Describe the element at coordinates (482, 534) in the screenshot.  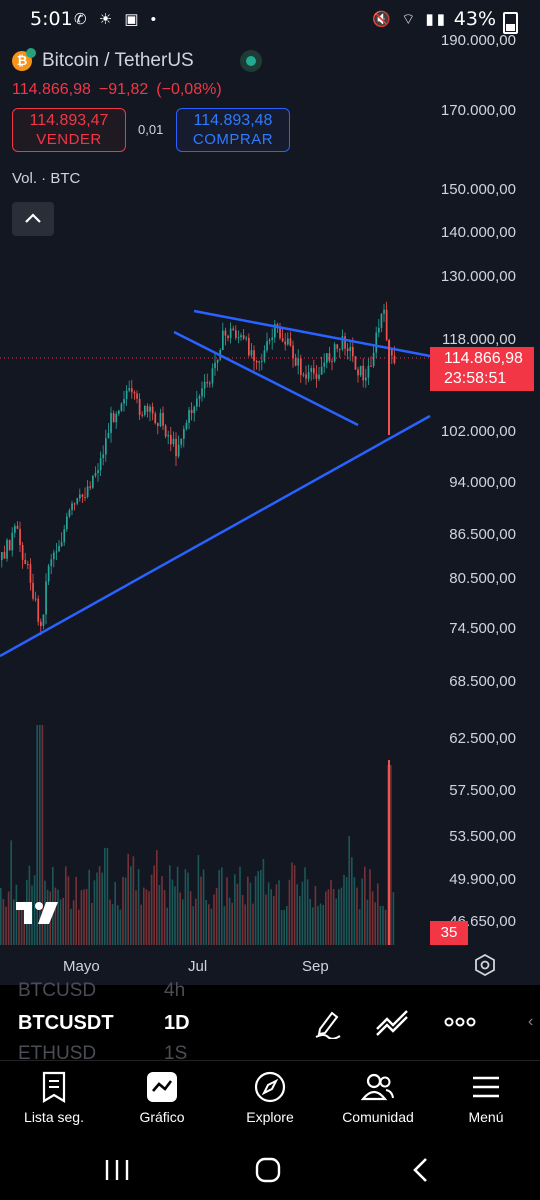
I see `price-axis-label: 86.500,00` at that location.